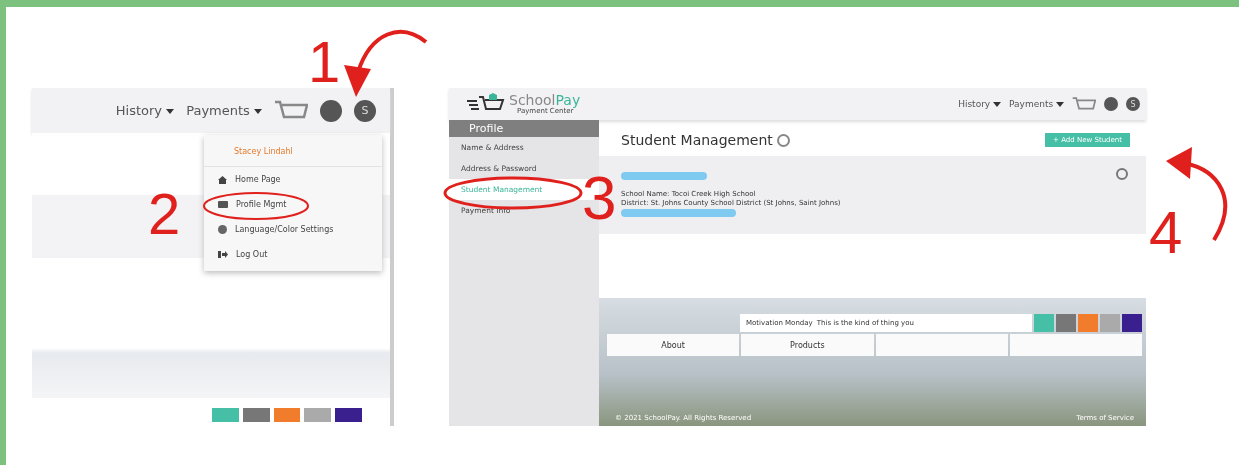  Describe the element at coordinates (324, 62) in the screenshot. I see `step-number: 1` at that location.